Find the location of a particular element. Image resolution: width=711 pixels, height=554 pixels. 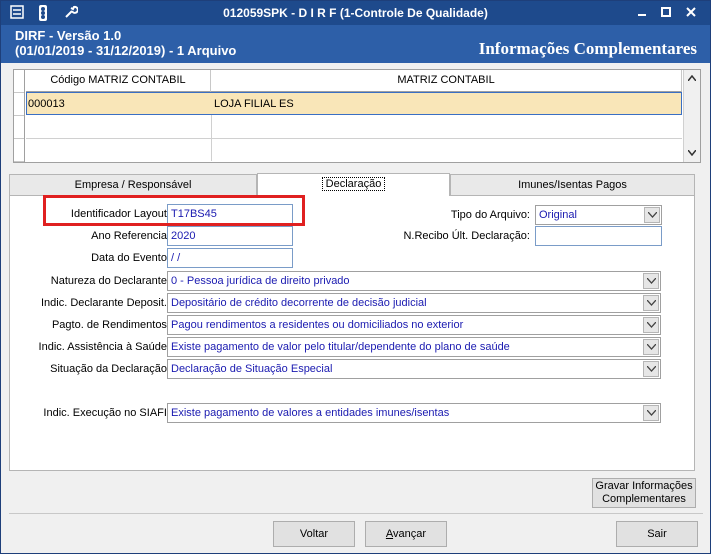

label-n-recibo: N.Recibo Últ. Declaração: is located at coordinates (466, 236).